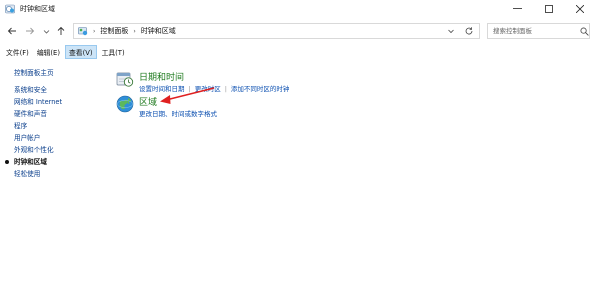  I want to click on maximize-button, so click(548, 8).